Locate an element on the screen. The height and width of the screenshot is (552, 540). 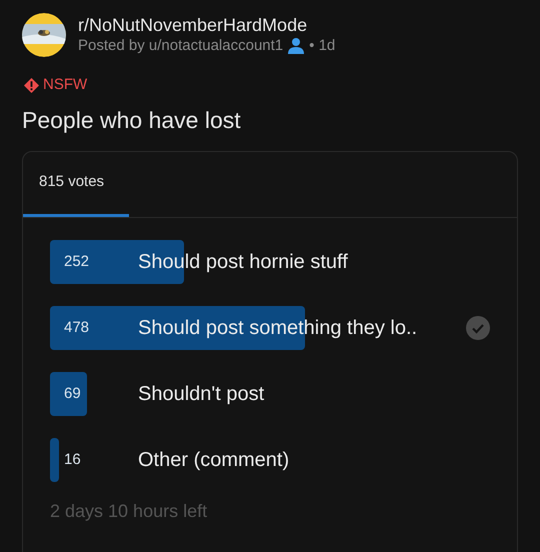
option-label: Shouldn't post is located at coordinates (201, 394).